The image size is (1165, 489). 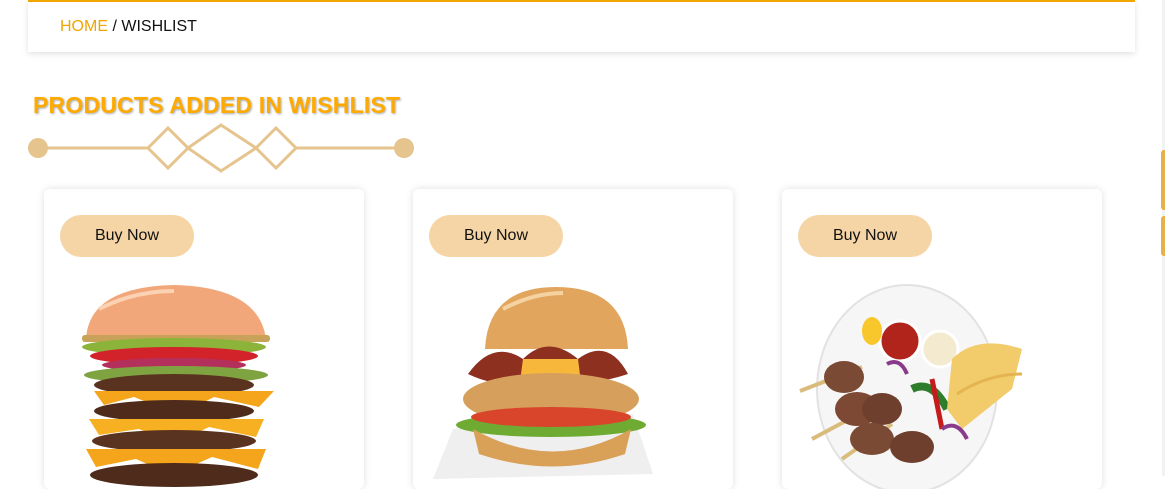 What do you see at coordinates (178, 386) in the screenshot?
I see `product-image-stacked-burger` at bounding box center [178, 386].